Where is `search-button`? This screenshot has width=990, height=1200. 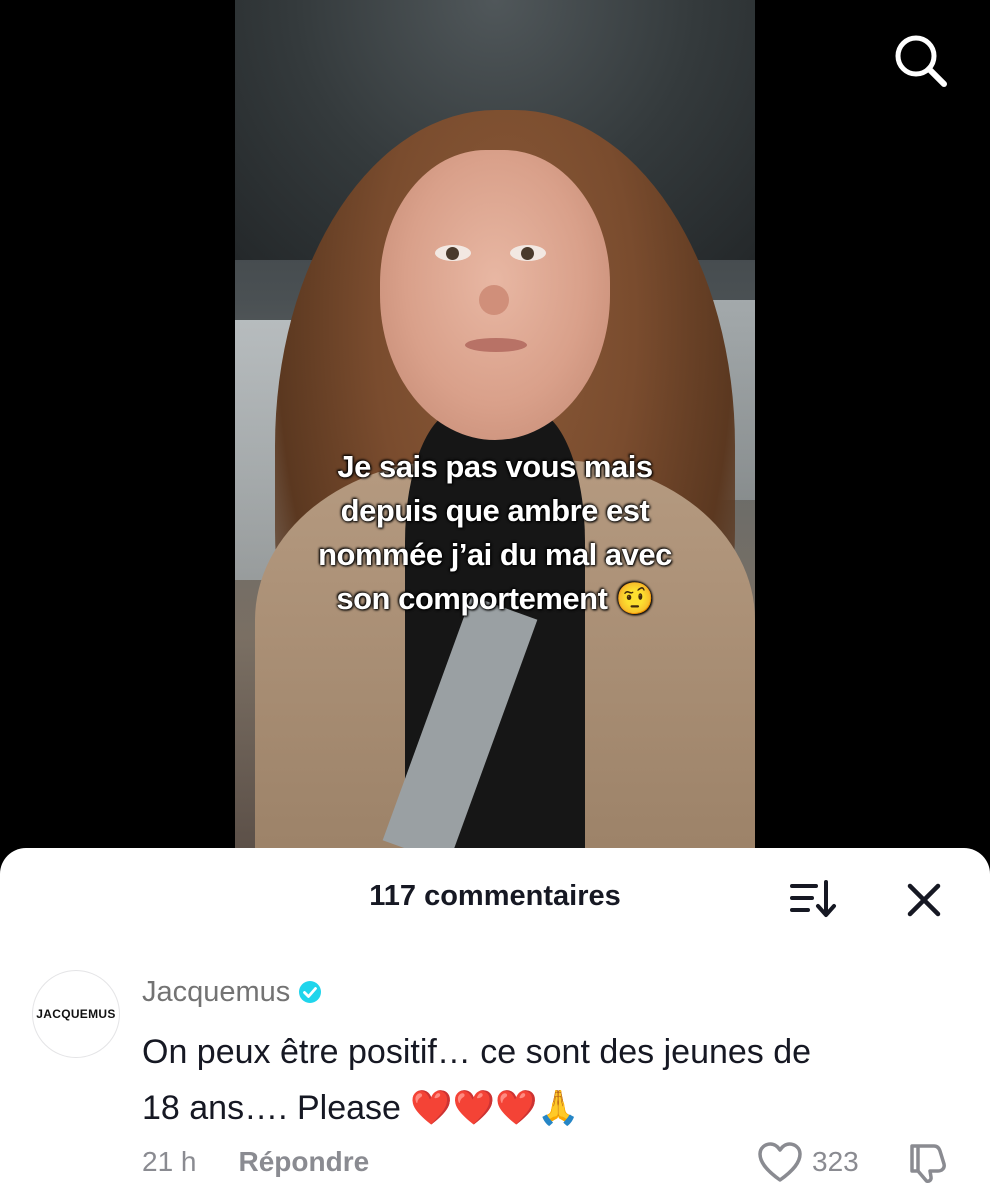 search-button is located at coordinates (920, 60).